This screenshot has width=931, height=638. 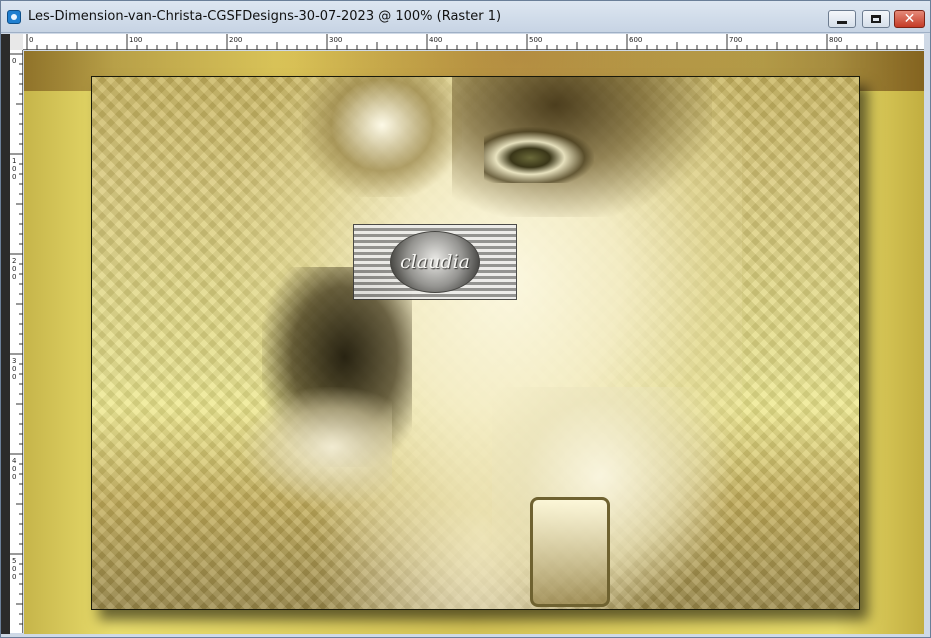 I want to click on minimize-button, so click(x=842, y=19).